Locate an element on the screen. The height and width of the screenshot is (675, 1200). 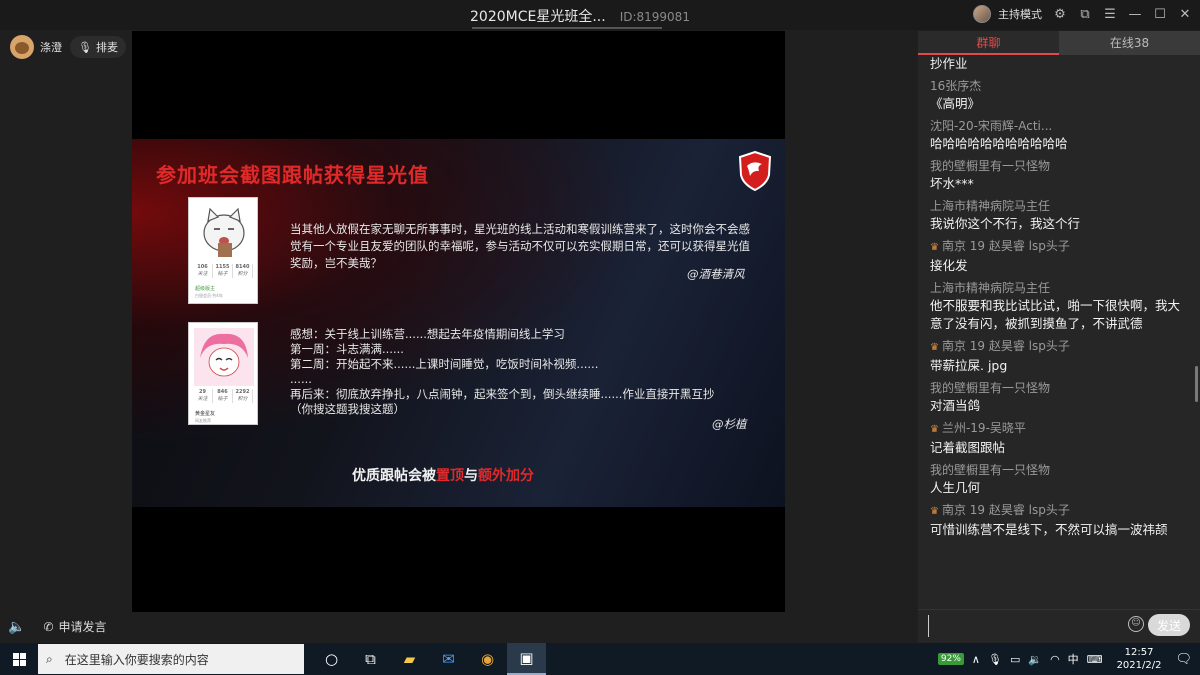
queue-button: 🎙 排麦 is located at coordinates (98, 47).